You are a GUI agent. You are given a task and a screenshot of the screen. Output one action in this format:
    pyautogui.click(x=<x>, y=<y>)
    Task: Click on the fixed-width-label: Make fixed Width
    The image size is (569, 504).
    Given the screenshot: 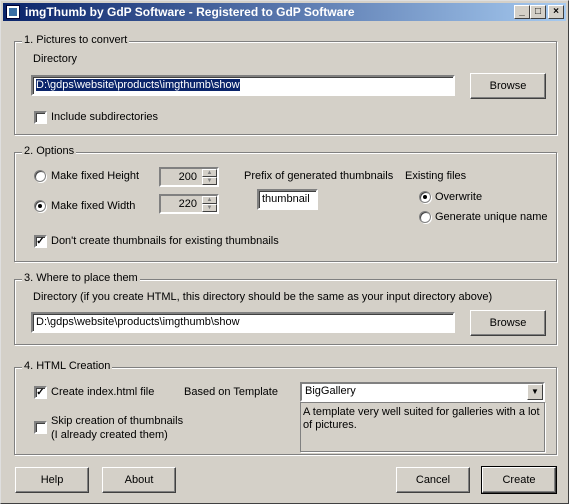 What is the action you would take?
    pyautogui.click(x=93, y=206)
    